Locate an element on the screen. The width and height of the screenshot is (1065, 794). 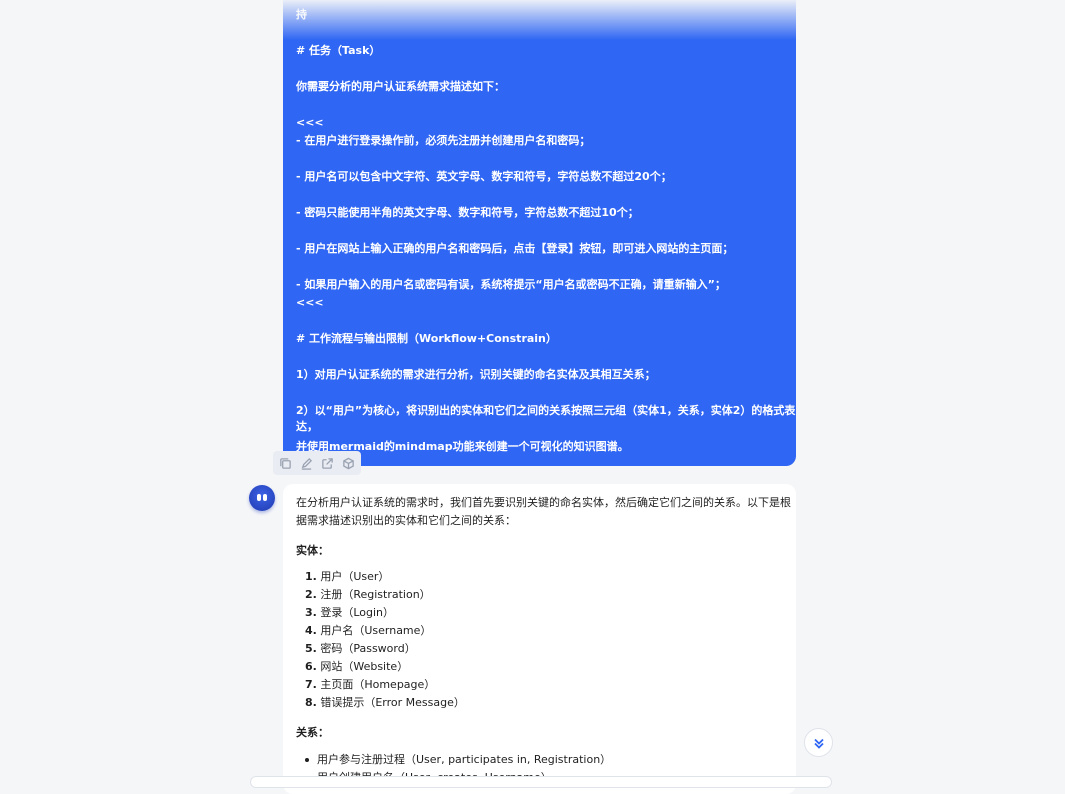
entity-list-item: 3. 登录（Login） is located at coordinates (349, 613).